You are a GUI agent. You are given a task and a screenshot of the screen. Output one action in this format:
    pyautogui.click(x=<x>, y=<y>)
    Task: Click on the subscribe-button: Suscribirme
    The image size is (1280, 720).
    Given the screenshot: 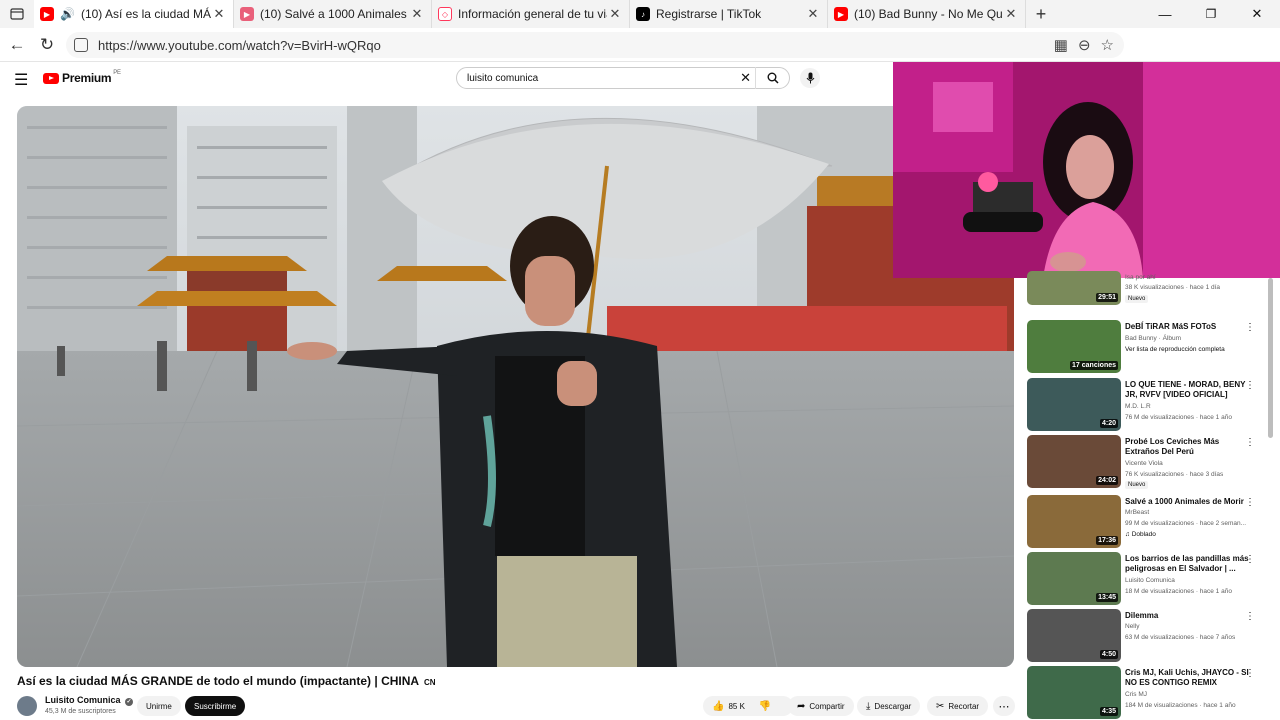 What is the action you would take?
    pyautogui.click(x=215, y=706)
    